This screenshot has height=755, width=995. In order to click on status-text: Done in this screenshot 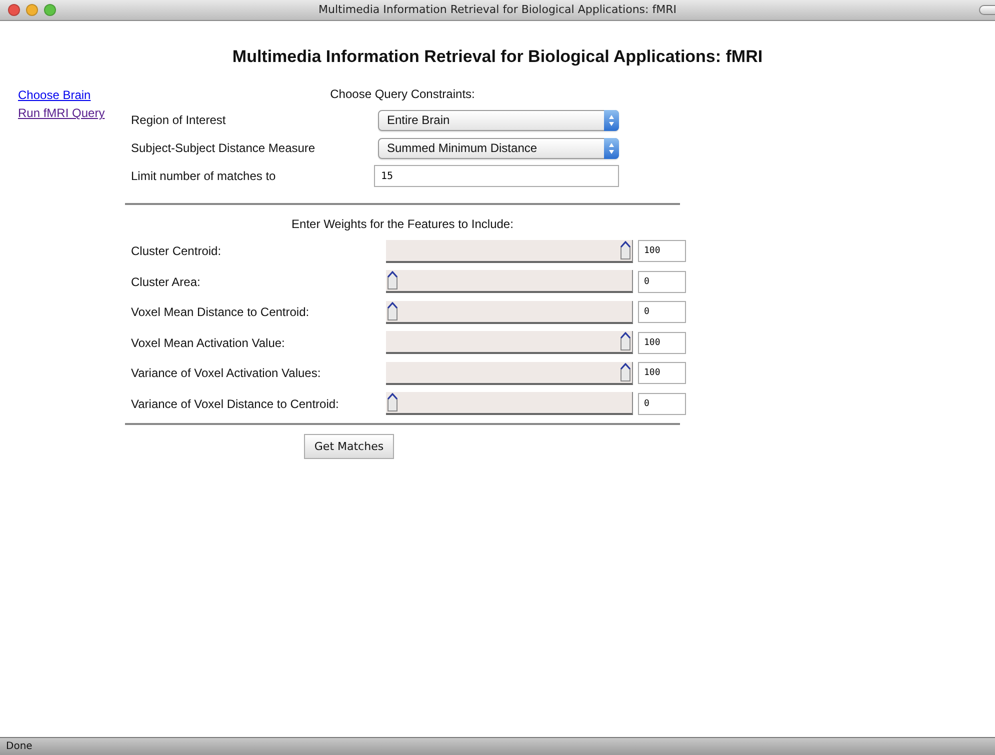, I will do `click(19, 746)`.